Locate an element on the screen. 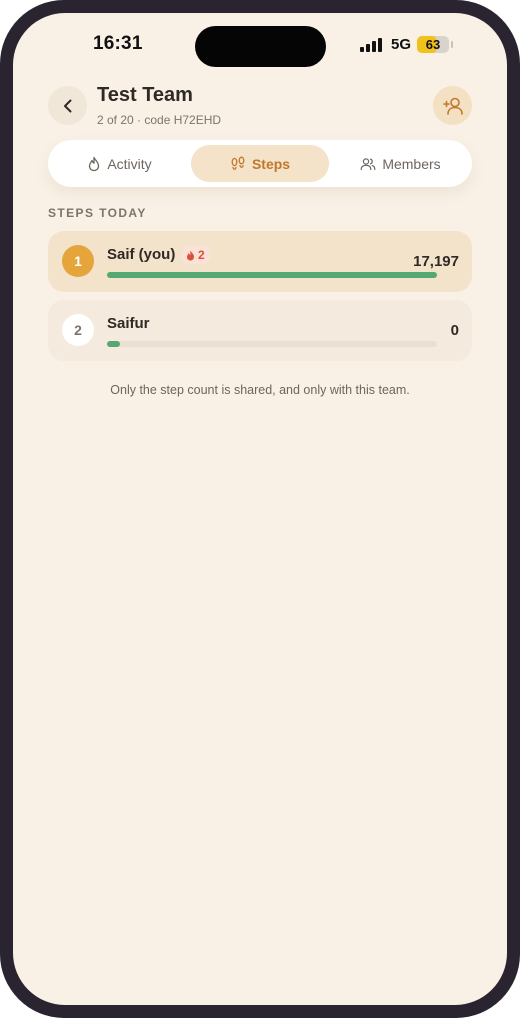 Image resolution: width=520 pixels, height=1018 pixels. battery-icon: 63 is located at coordinates (435, 44).